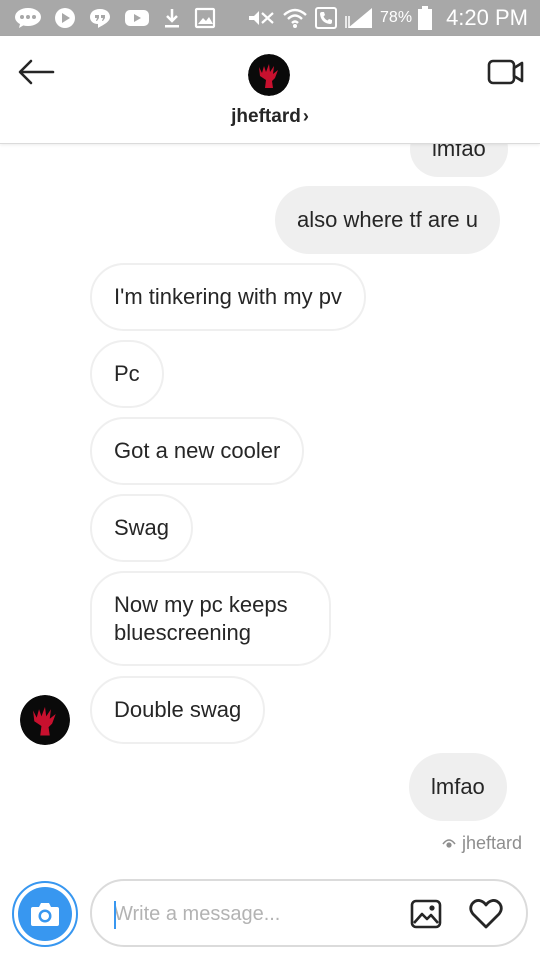 This screenshot has width=540, height=960. What do you see at coordinates (295, 18) in the screenshot?
I see `wifi-icon` at bounding box center [295, 18].